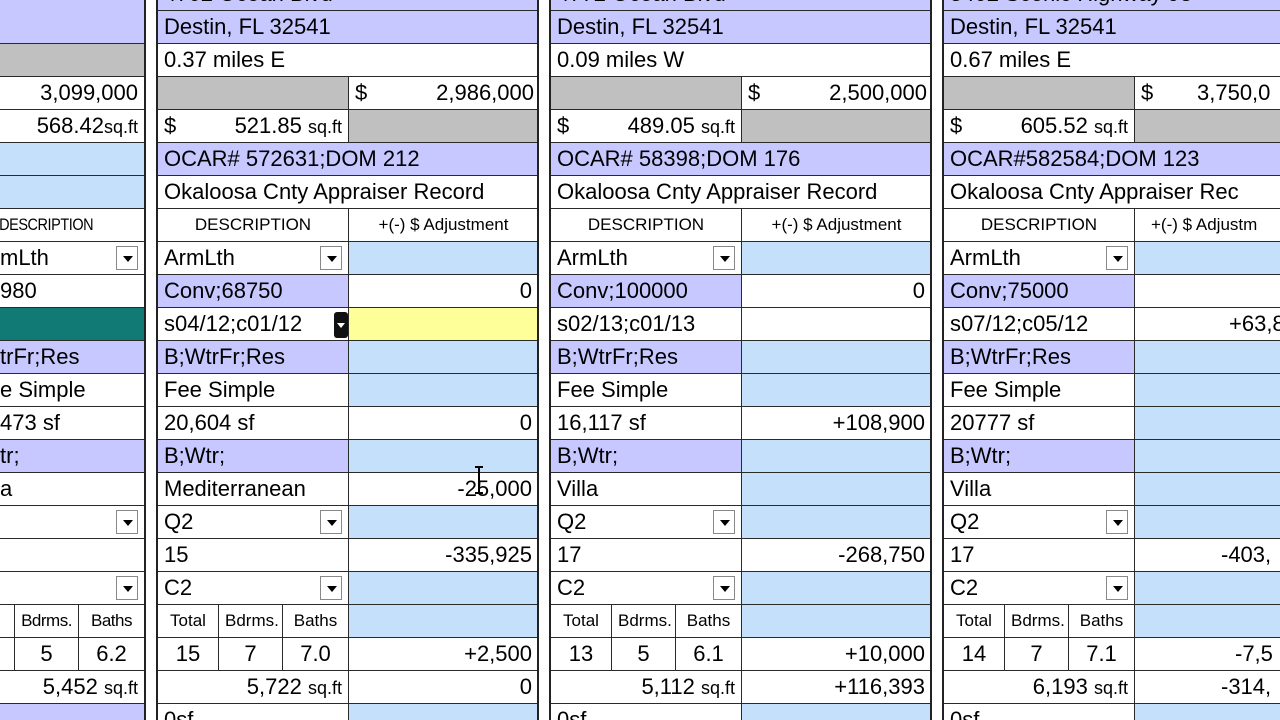 This screenshot has width=1280, height=720. Describe the element at coordinates (646, 423) in the screenshot. I see `site-field: 16,117 sf` at that location.